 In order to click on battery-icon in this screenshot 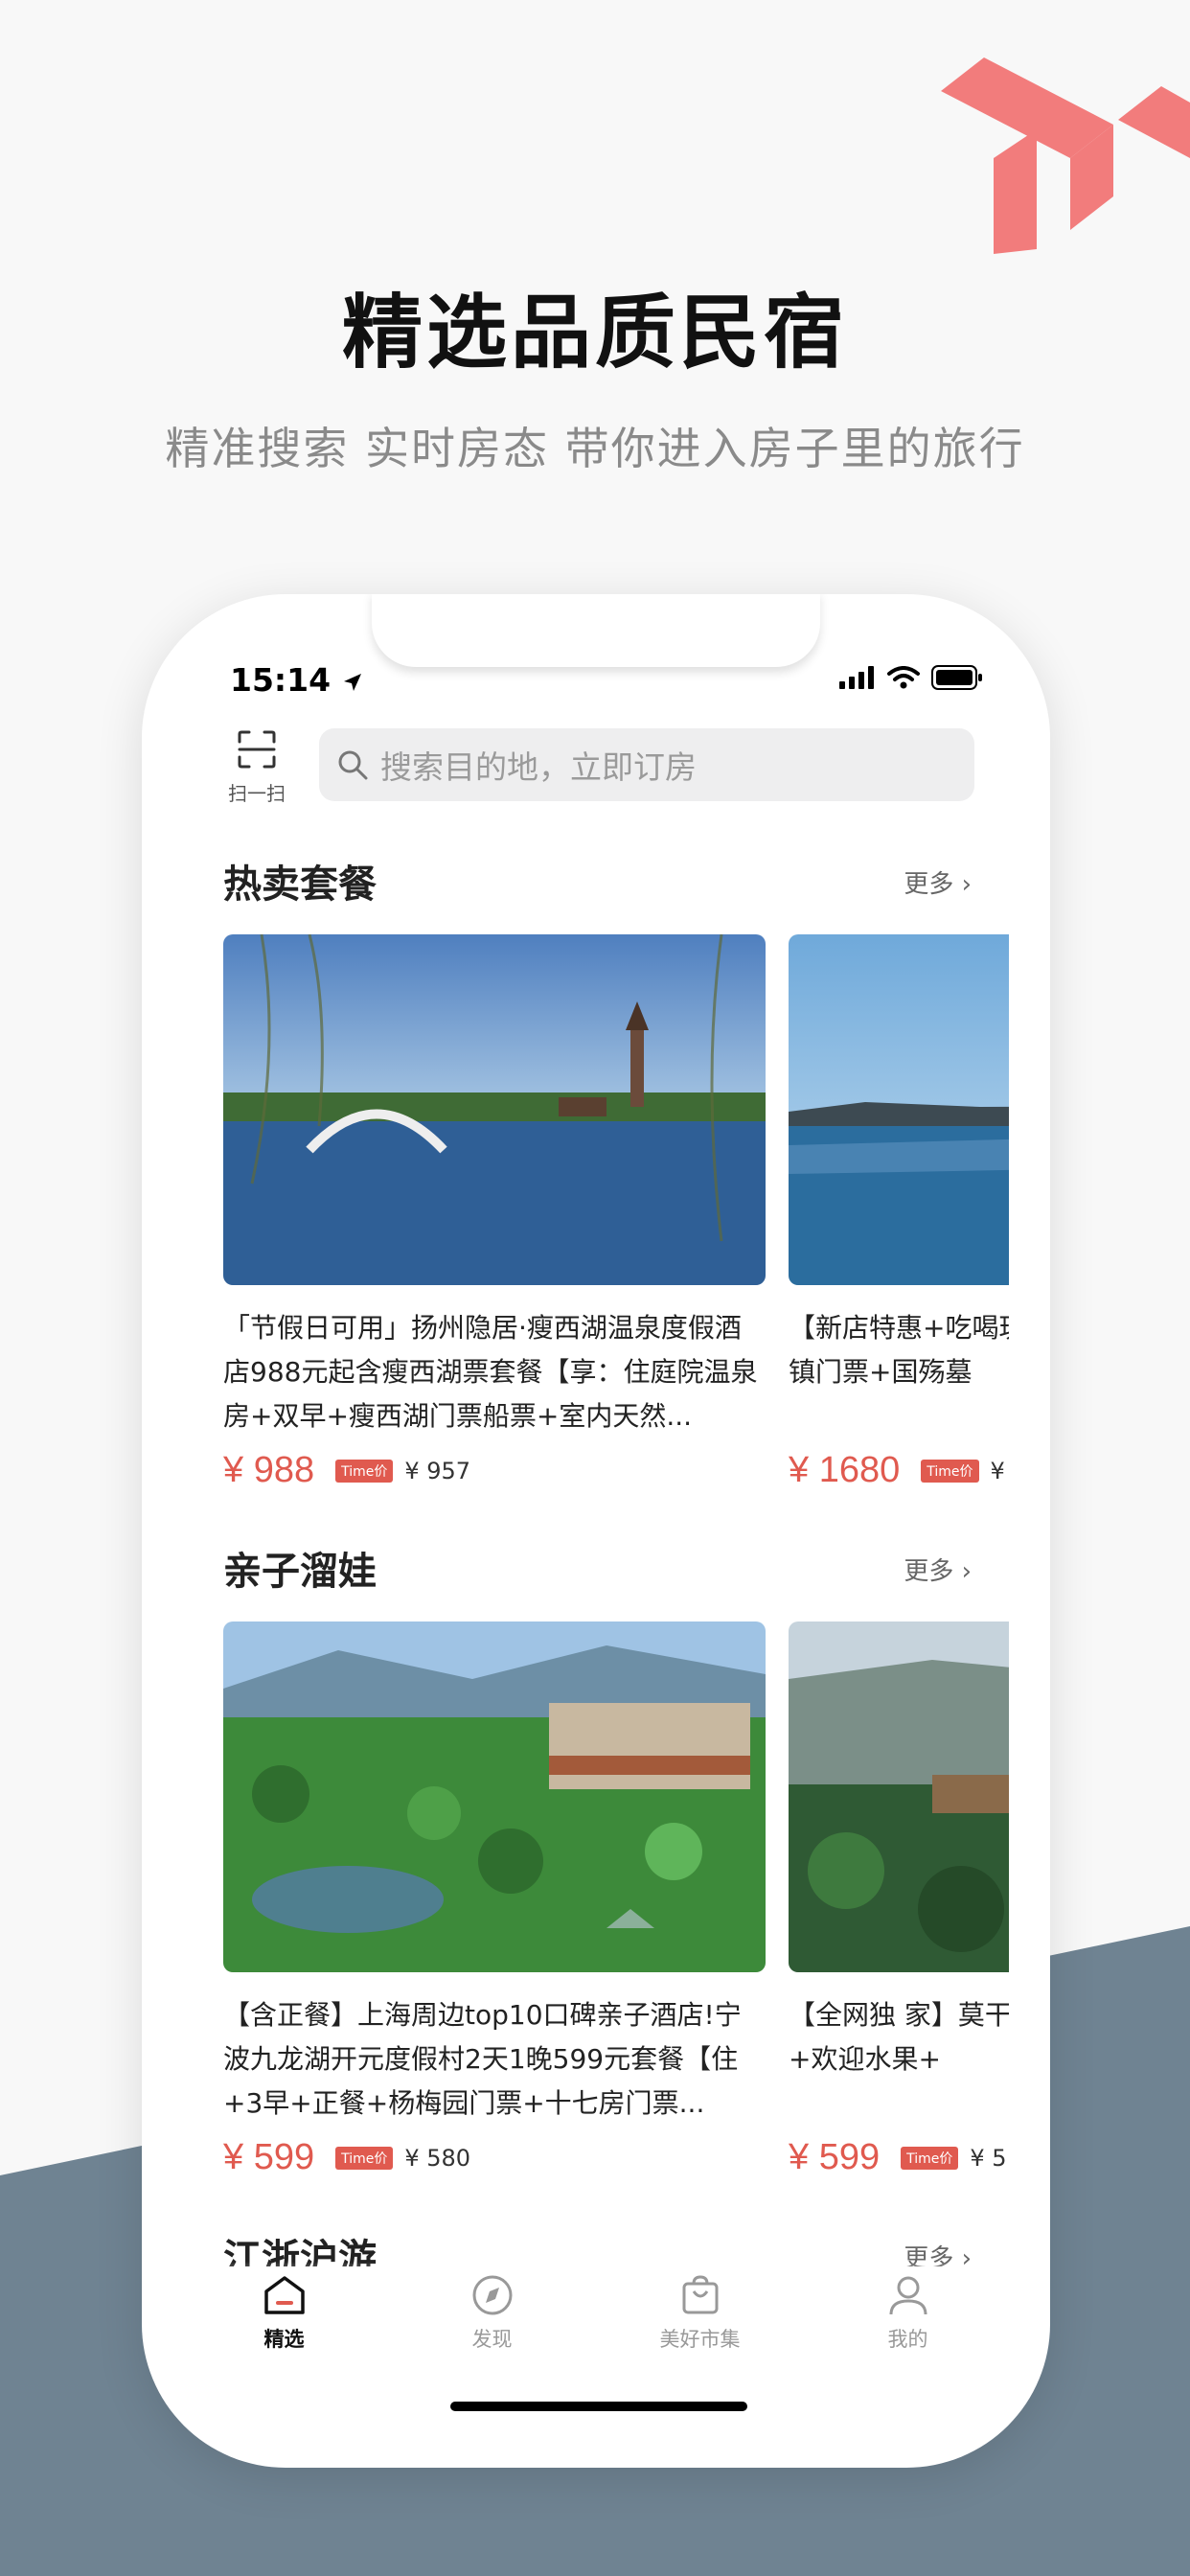, I will do `click(957, 677)`.